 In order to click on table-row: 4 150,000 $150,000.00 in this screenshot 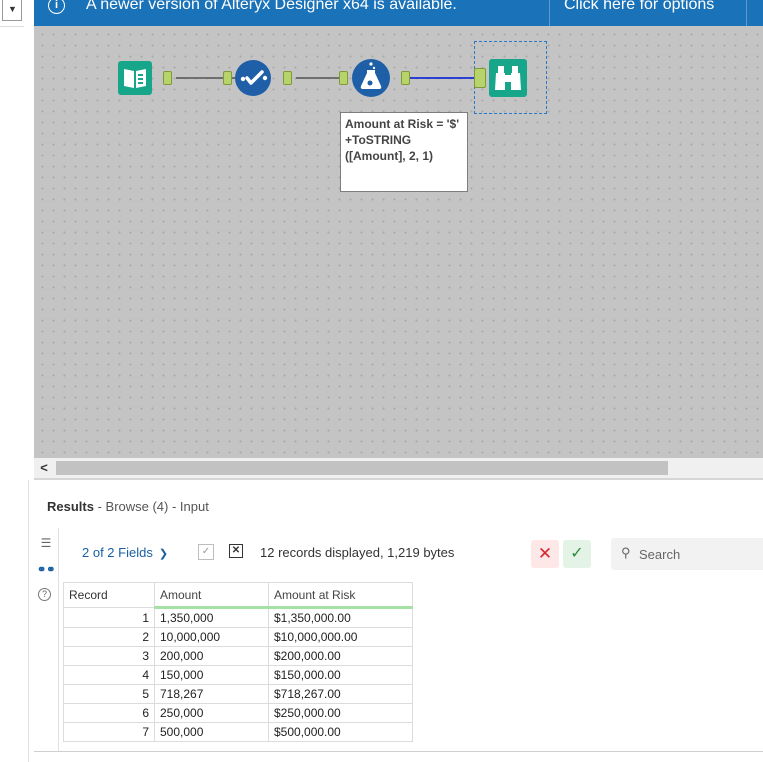, I will do `click(238, 675)`.